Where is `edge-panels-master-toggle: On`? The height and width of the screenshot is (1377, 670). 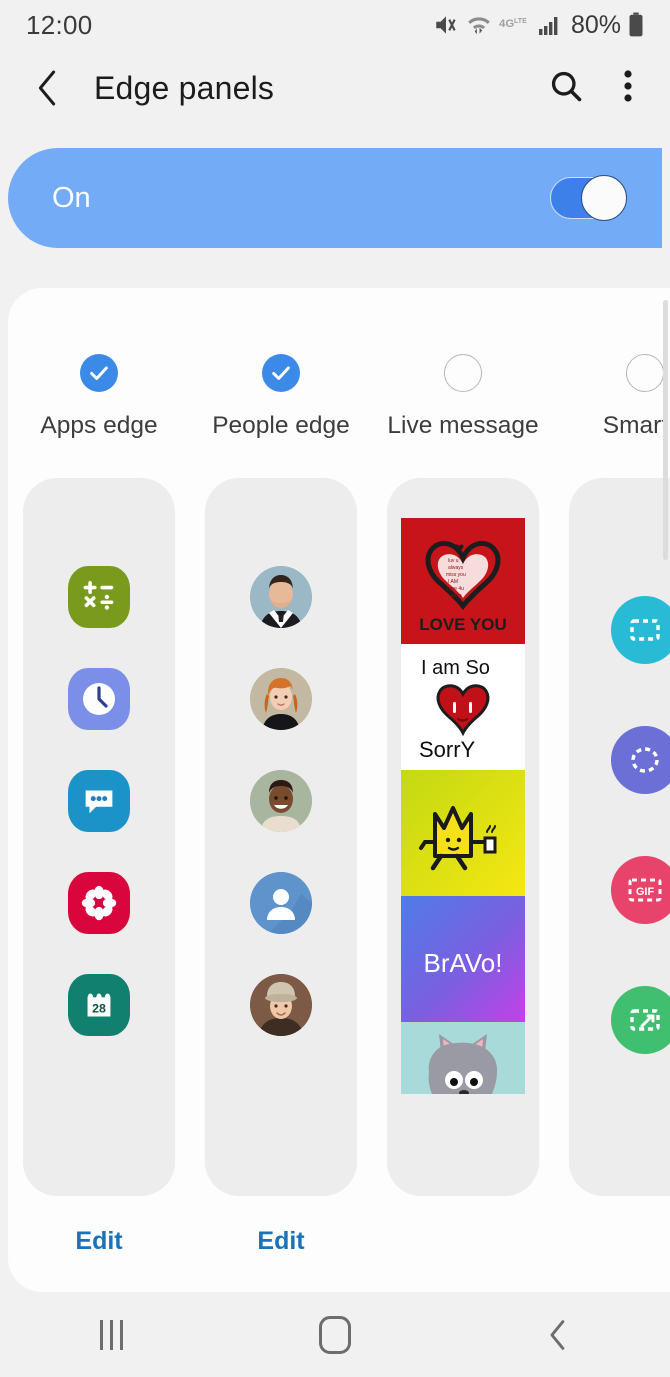
edge-panels-master-toggle: On is located at coordinates (335, 198).